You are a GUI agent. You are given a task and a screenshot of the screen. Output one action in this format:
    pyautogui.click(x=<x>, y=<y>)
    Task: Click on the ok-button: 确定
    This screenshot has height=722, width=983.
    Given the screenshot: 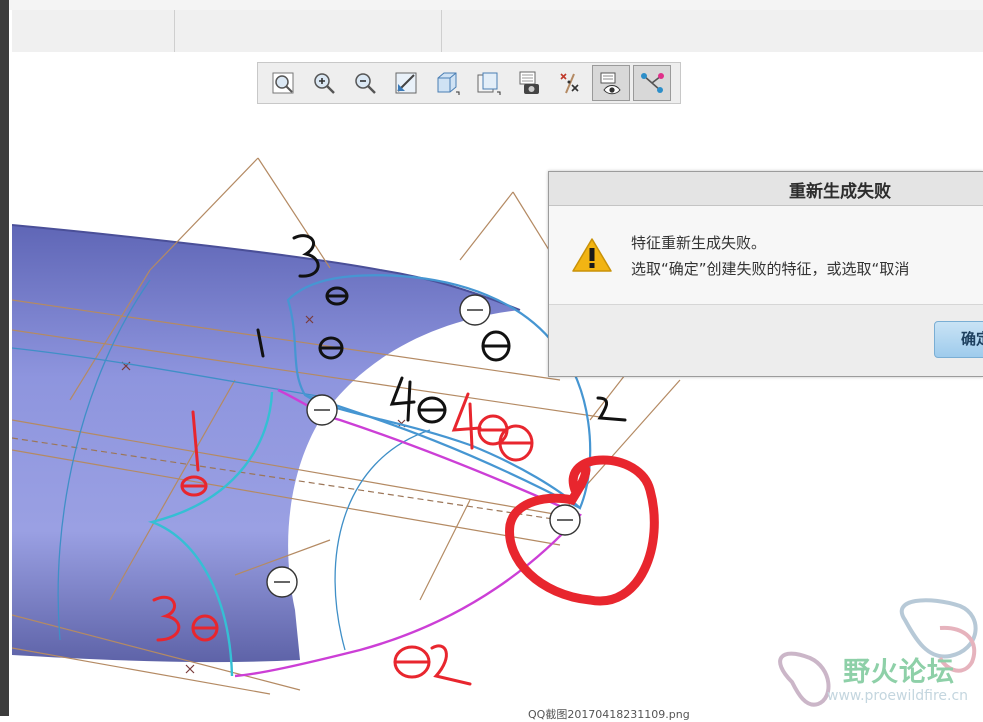 What is the action you would take?
    pyautogui.click(x=958, y=339)
    